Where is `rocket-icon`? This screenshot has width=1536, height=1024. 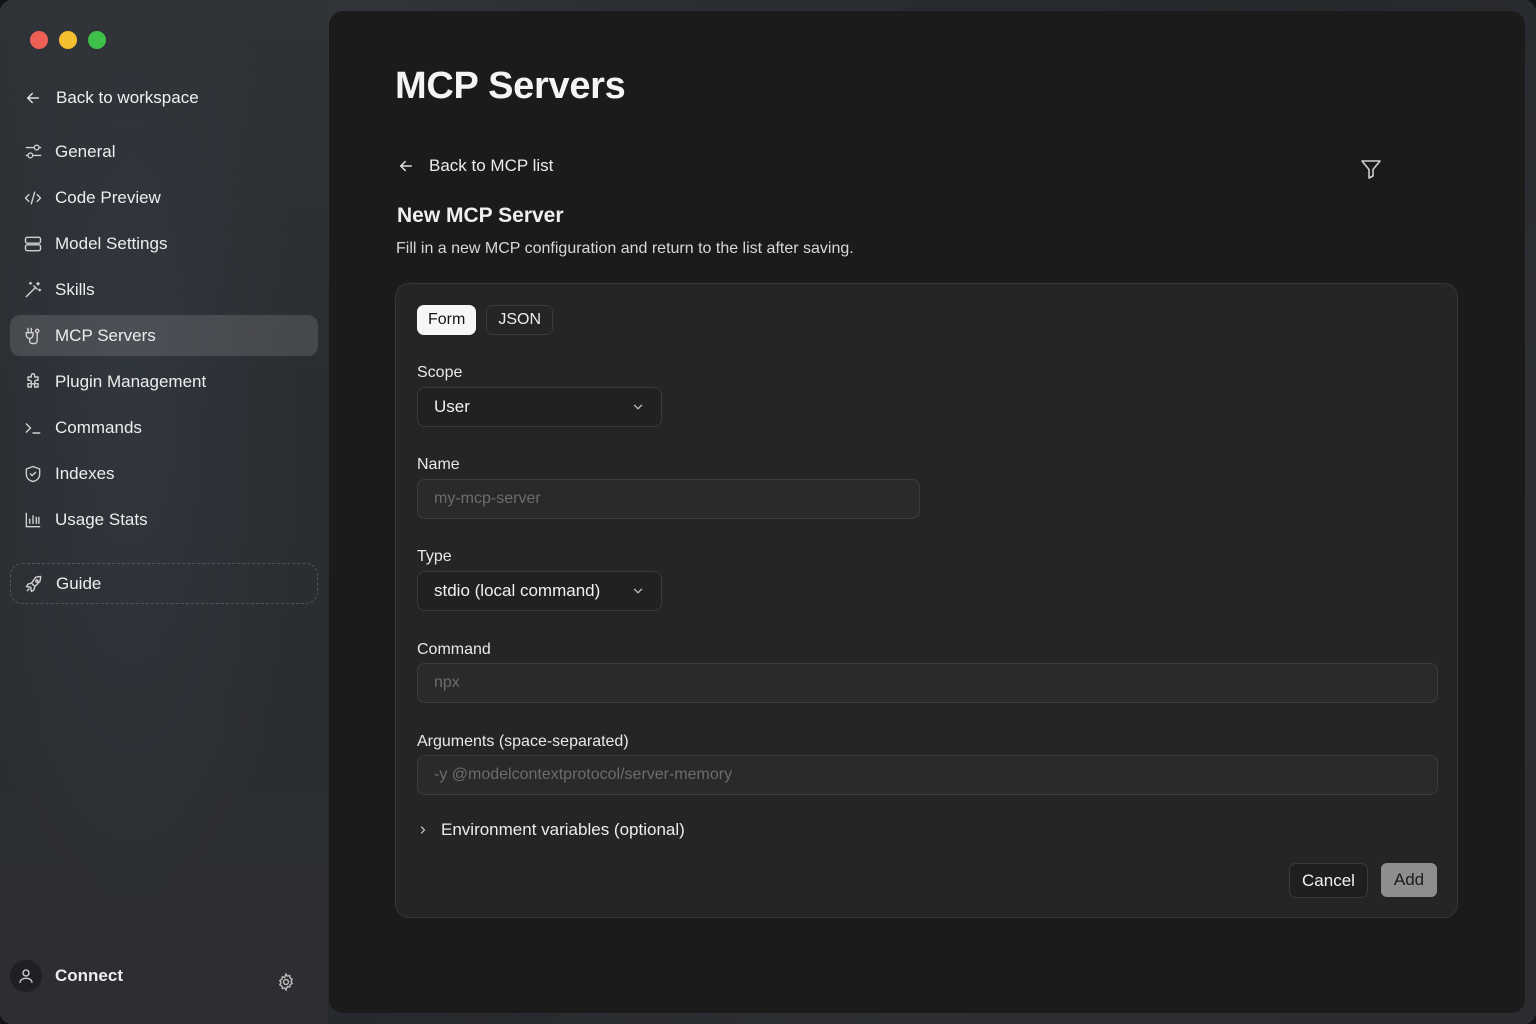 rocket-icon is located at coordinates (34, 584).